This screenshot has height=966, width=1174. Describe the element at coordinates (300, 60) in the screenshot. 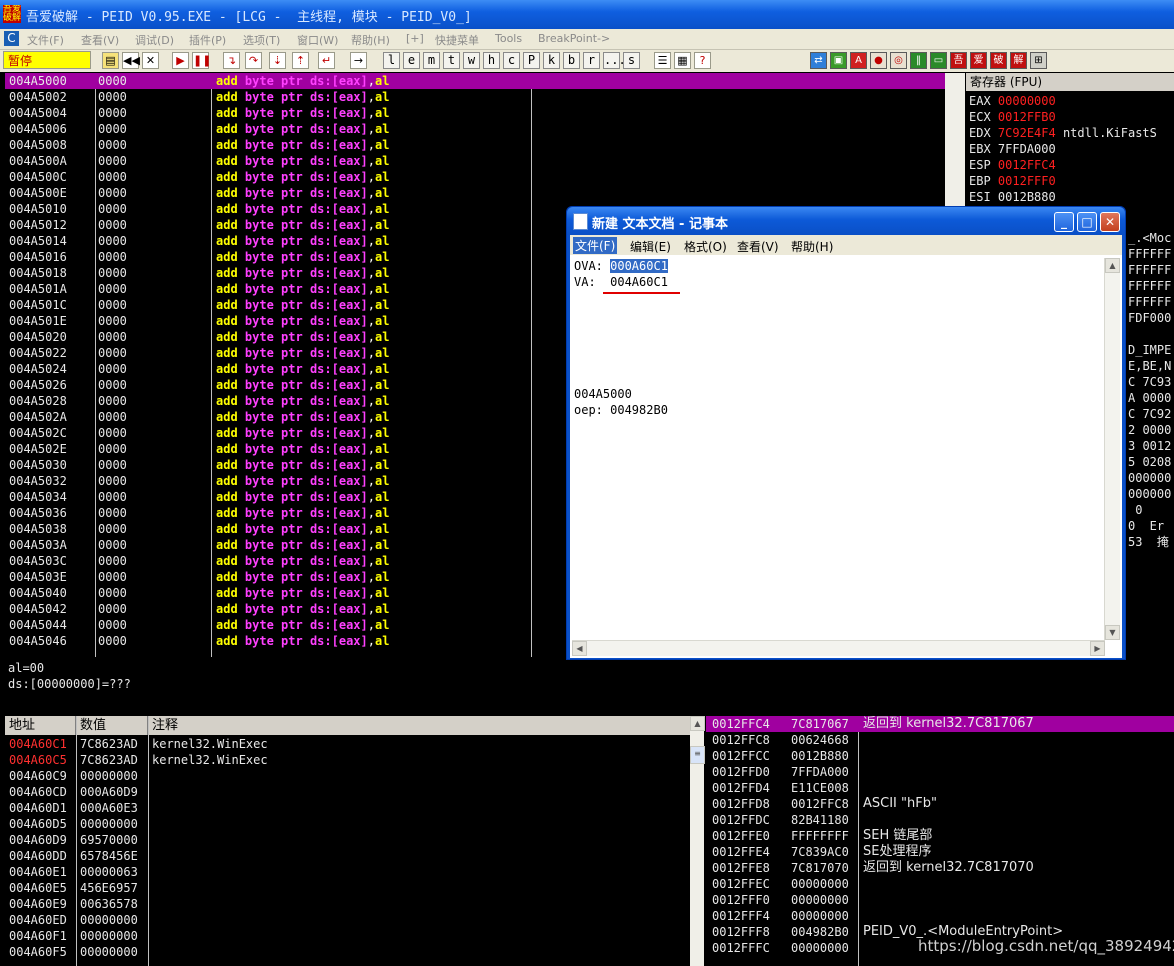

I see `trace-over-icon: ⇡` at that location.